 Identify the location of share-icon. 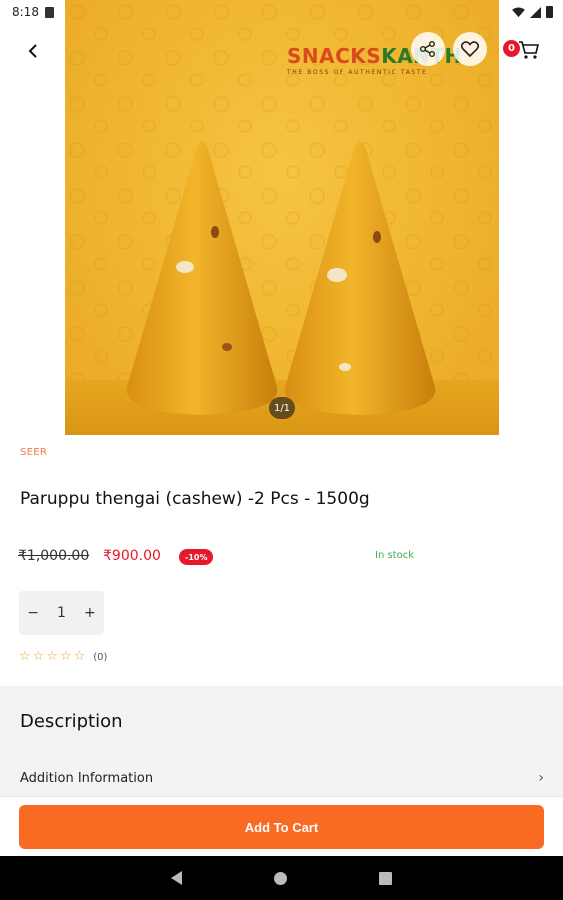
(427, 49).